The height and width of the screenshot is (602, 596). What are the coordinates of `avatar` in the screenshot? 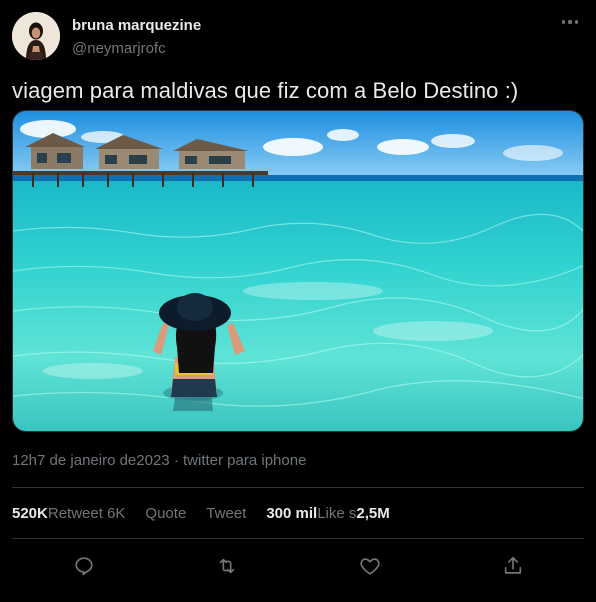 It's located at (36, 36).